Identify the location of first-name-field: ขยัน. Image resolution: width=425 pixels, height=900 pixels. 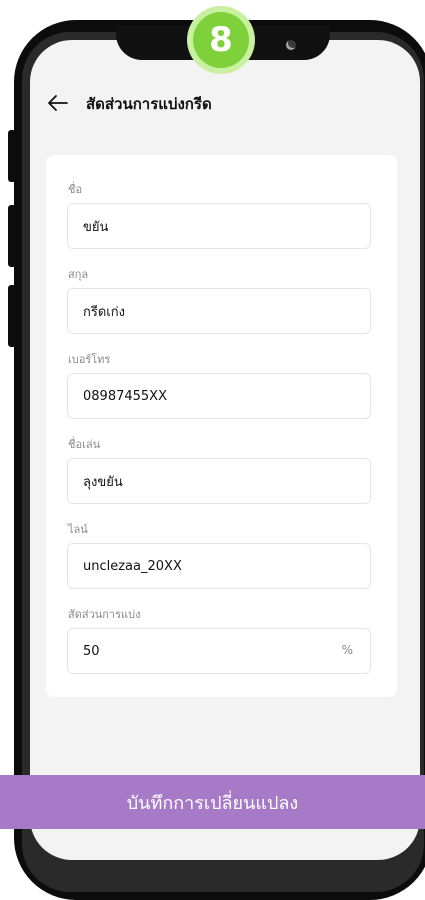
(219, 226).